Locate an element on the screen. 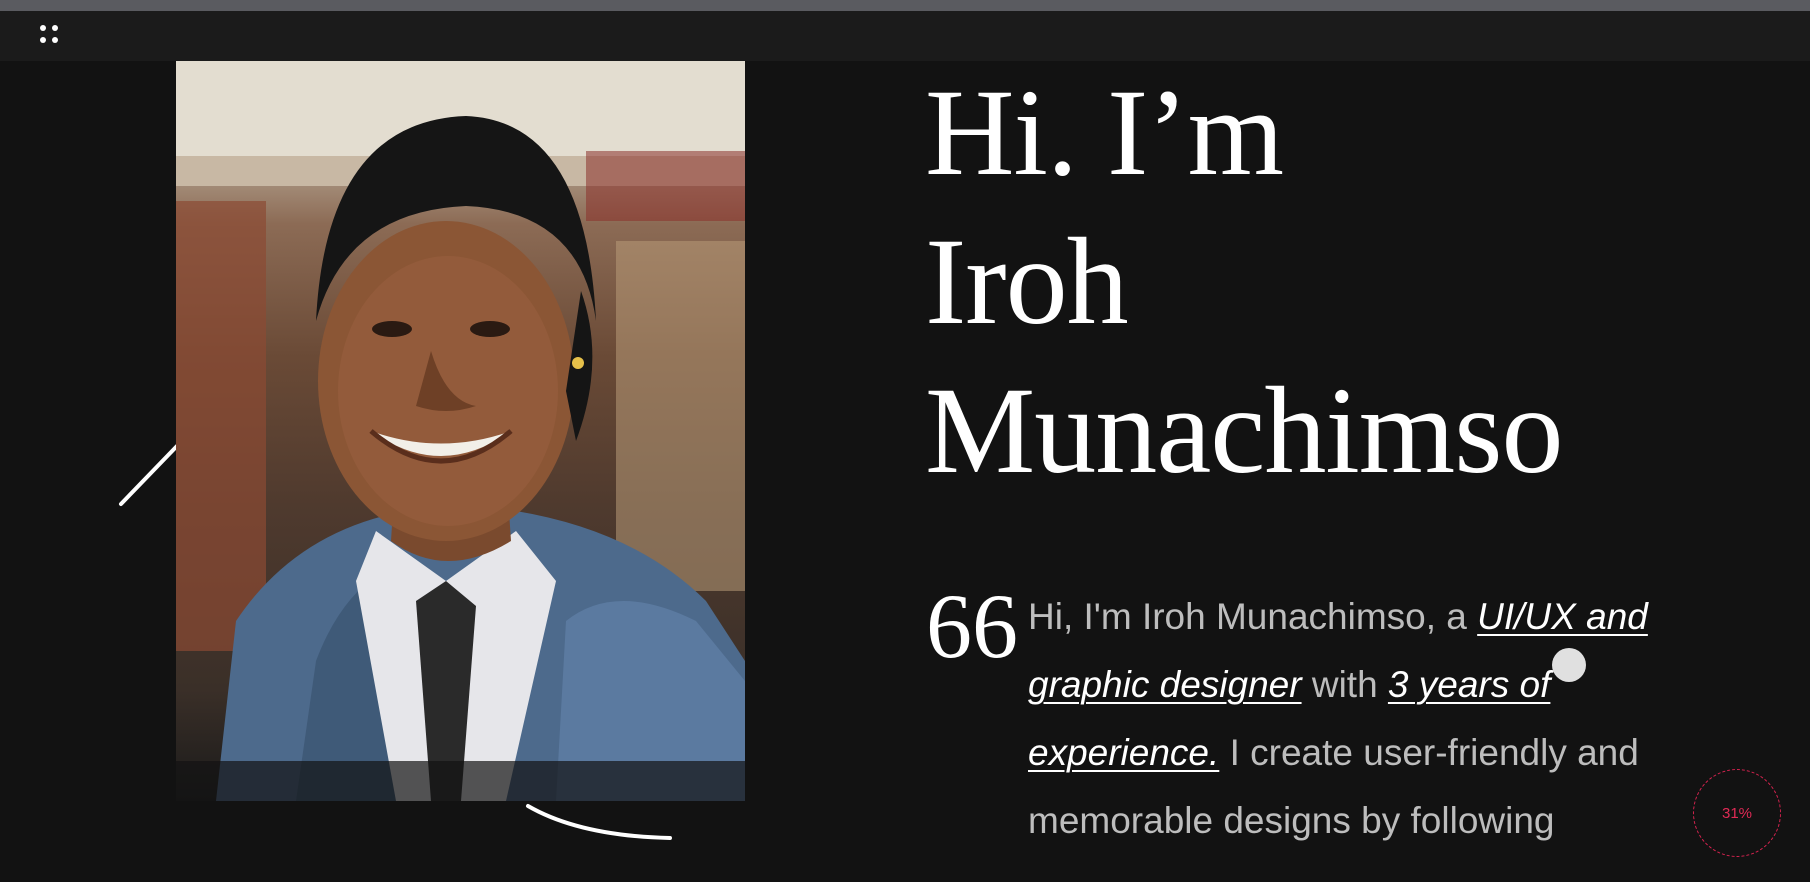 The width and height of the screenshot is (1810, 882). bio-text-1: Hi, I'm Iroh Munachimso, a is located at coordinates (1253, 616).